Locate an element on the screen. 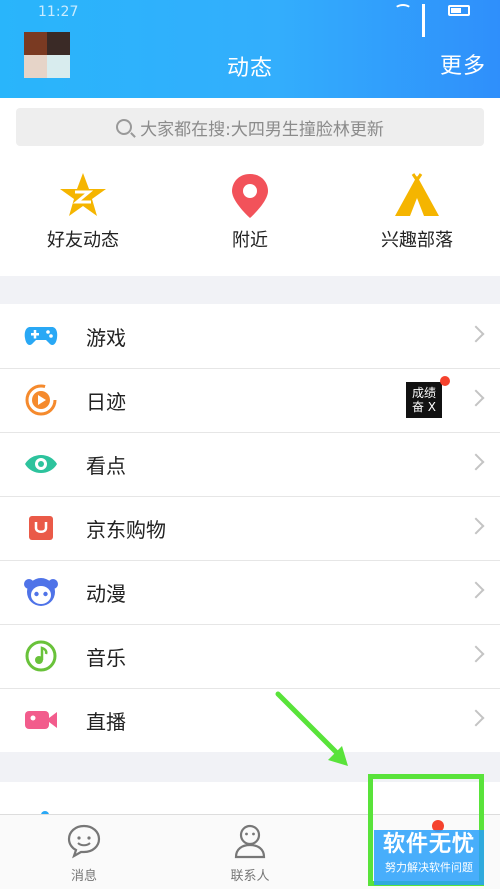  status-icons is located at coordinates (432, 20).